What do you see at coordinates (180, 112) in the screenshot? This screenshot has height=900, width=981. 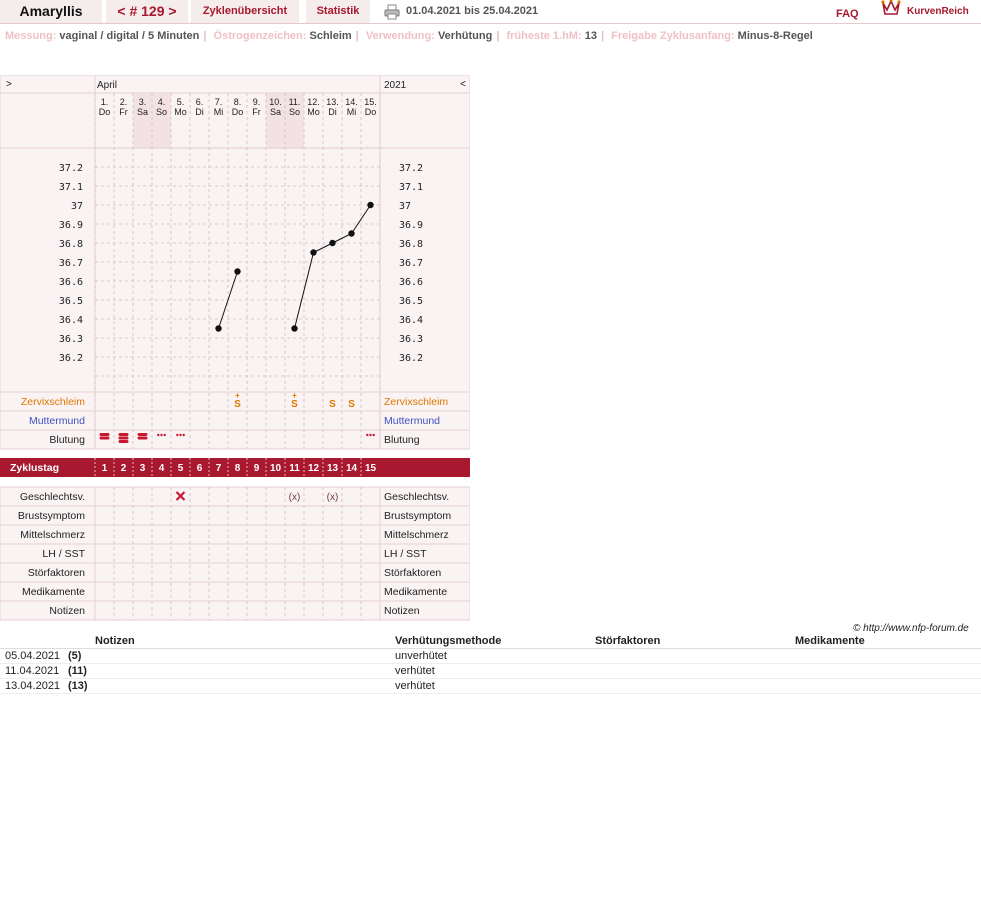 I see `day-weekday: Mo` at bounding box center [180, 112].